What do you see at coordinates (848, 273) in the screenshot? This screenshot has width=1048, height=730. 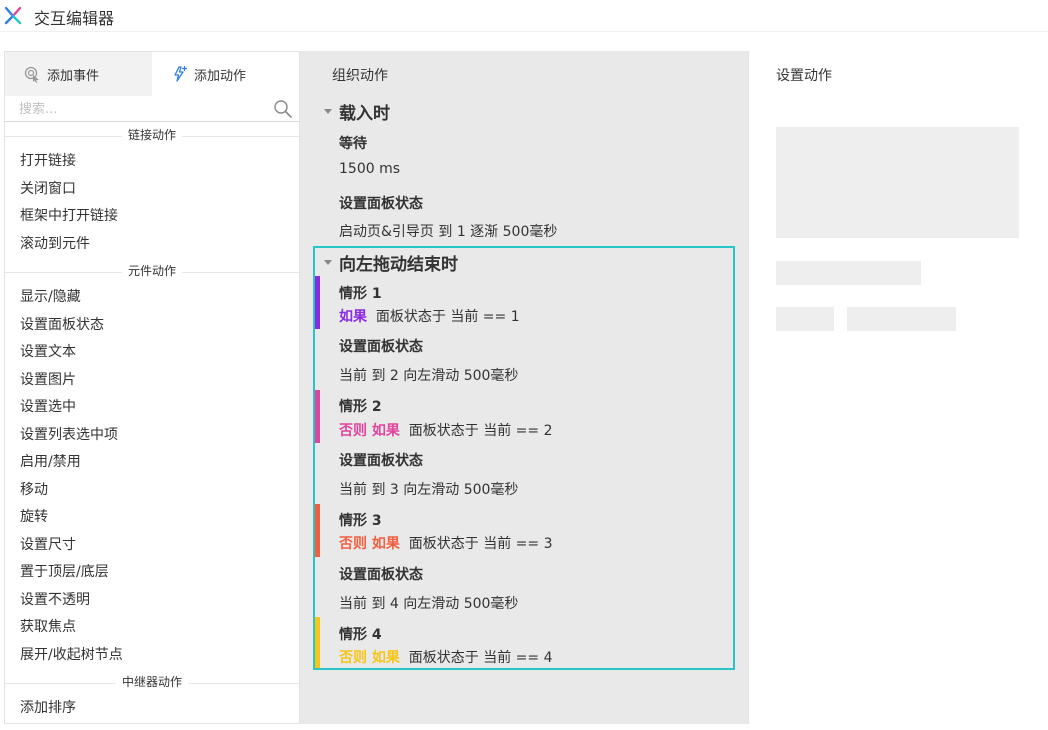 I see `placeholder-line` at bounding box center [848, 273].